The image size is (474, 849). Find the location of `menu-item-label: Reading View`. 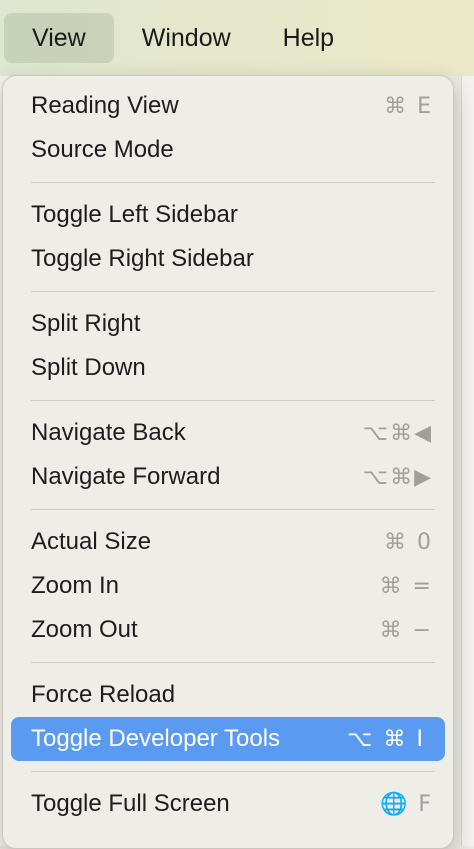

menu-item-label: Reading View is located at coordinates (105, 105).